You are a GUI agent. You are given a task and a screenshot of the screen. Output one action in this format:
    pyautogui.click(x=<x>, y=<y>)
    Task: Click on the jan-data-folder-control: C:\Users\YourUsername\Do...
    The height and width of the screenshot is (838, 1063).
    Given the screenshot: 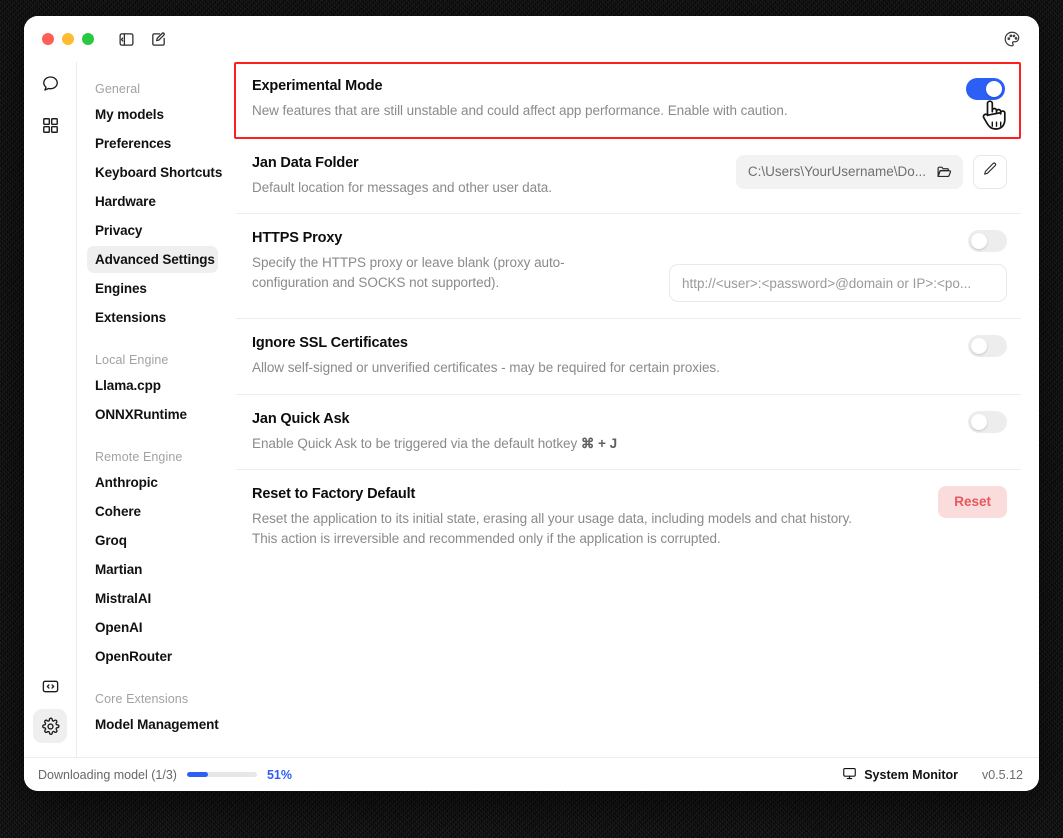 What is the action you would take?
    pyautogui.click(x=871, y=171)
    